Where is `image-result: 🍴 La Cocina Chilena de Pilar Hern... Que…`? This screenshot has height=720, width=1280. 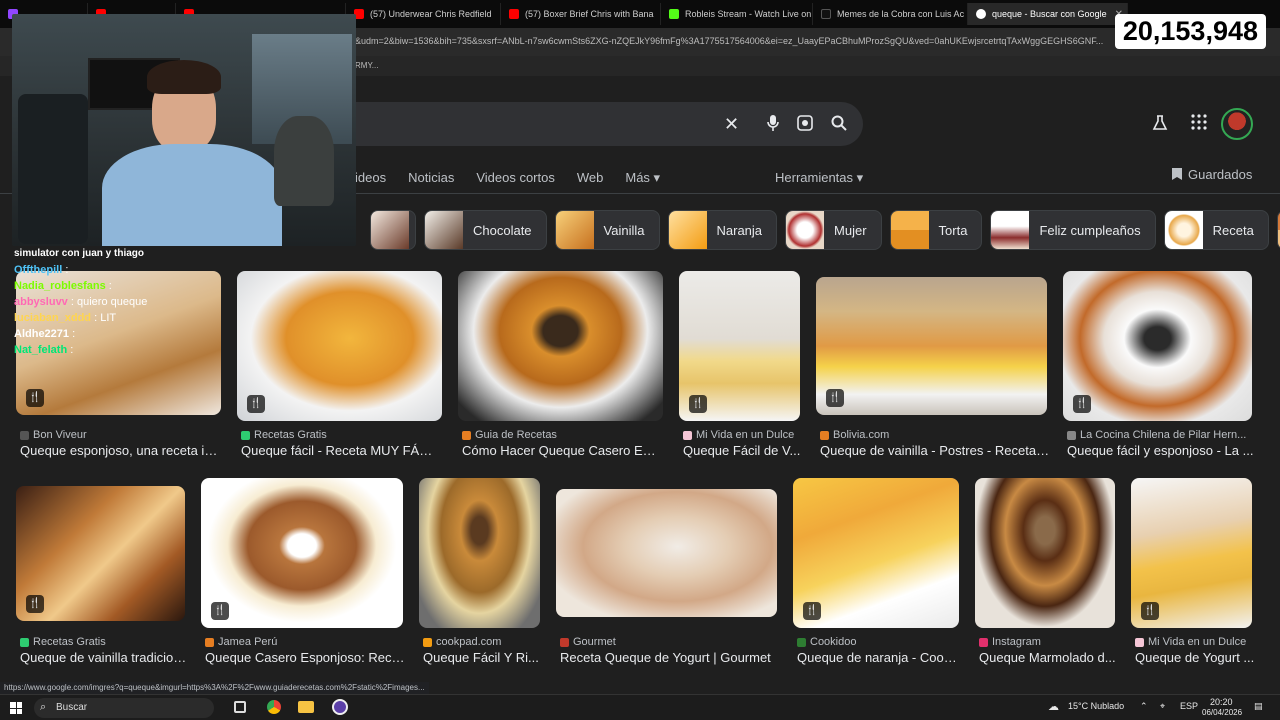
image-result: 🍴 La Cocina Chilena de Pilar Hern... Que… is located at coordinates (1158, 366).